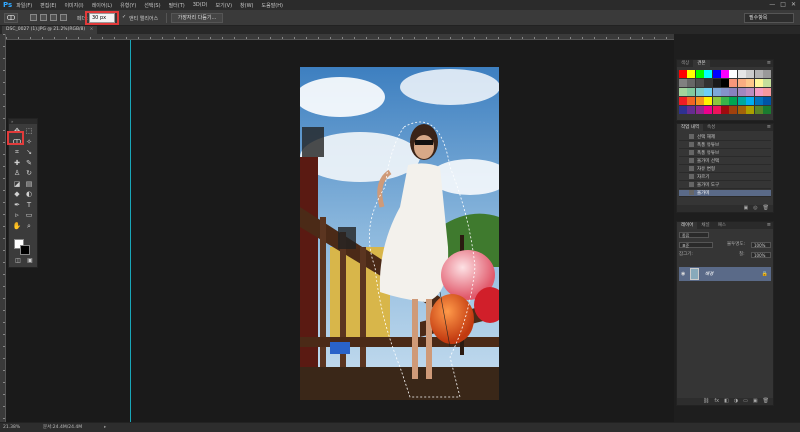 This screenshot has height=432, width=800. Describe the element at coordinates (105, 427) in the screenshot. I see `chevron-right-icon: ▸` at that location.